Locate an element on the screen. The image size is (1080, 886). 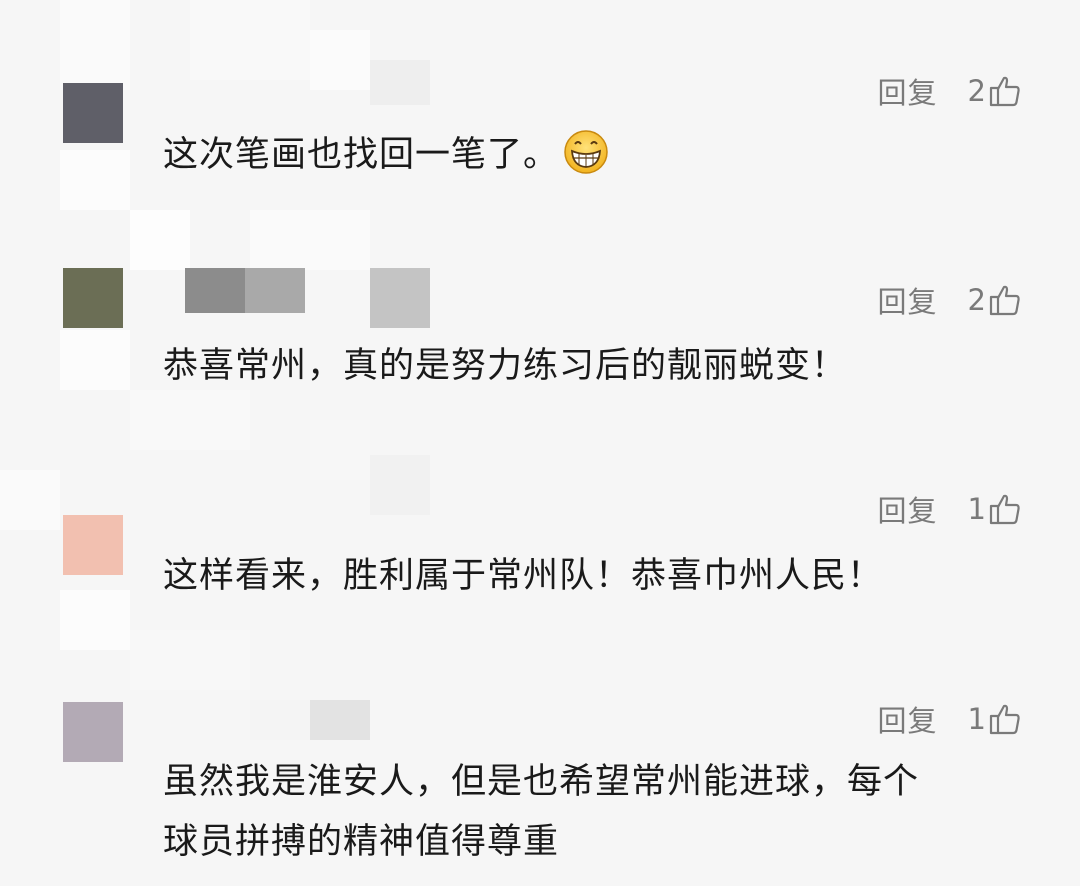
comment-text: 虽然我是淮安人，但是也希望常州能进球，每个 球员拼搏的精神值得尊重 is located at coordinates (591, 812).